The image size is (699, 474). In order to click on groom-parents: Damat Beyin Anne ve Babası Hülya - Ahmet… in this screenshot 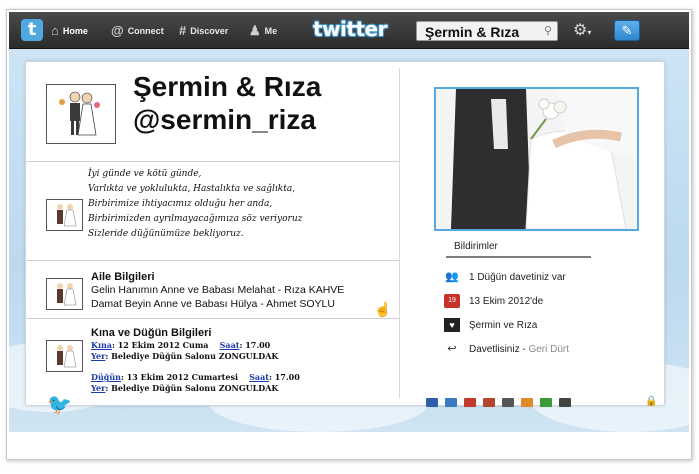, I will do `click(213, 304)`.